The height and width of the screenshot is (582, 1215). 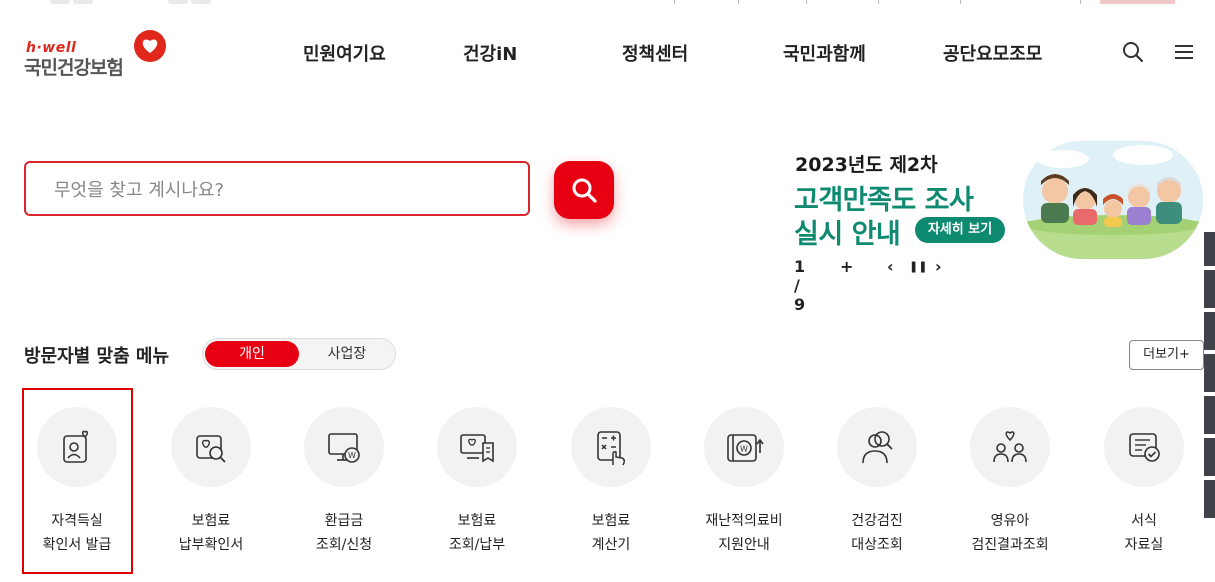 I want to click on document-search-icon, so click(x=211, y=449).